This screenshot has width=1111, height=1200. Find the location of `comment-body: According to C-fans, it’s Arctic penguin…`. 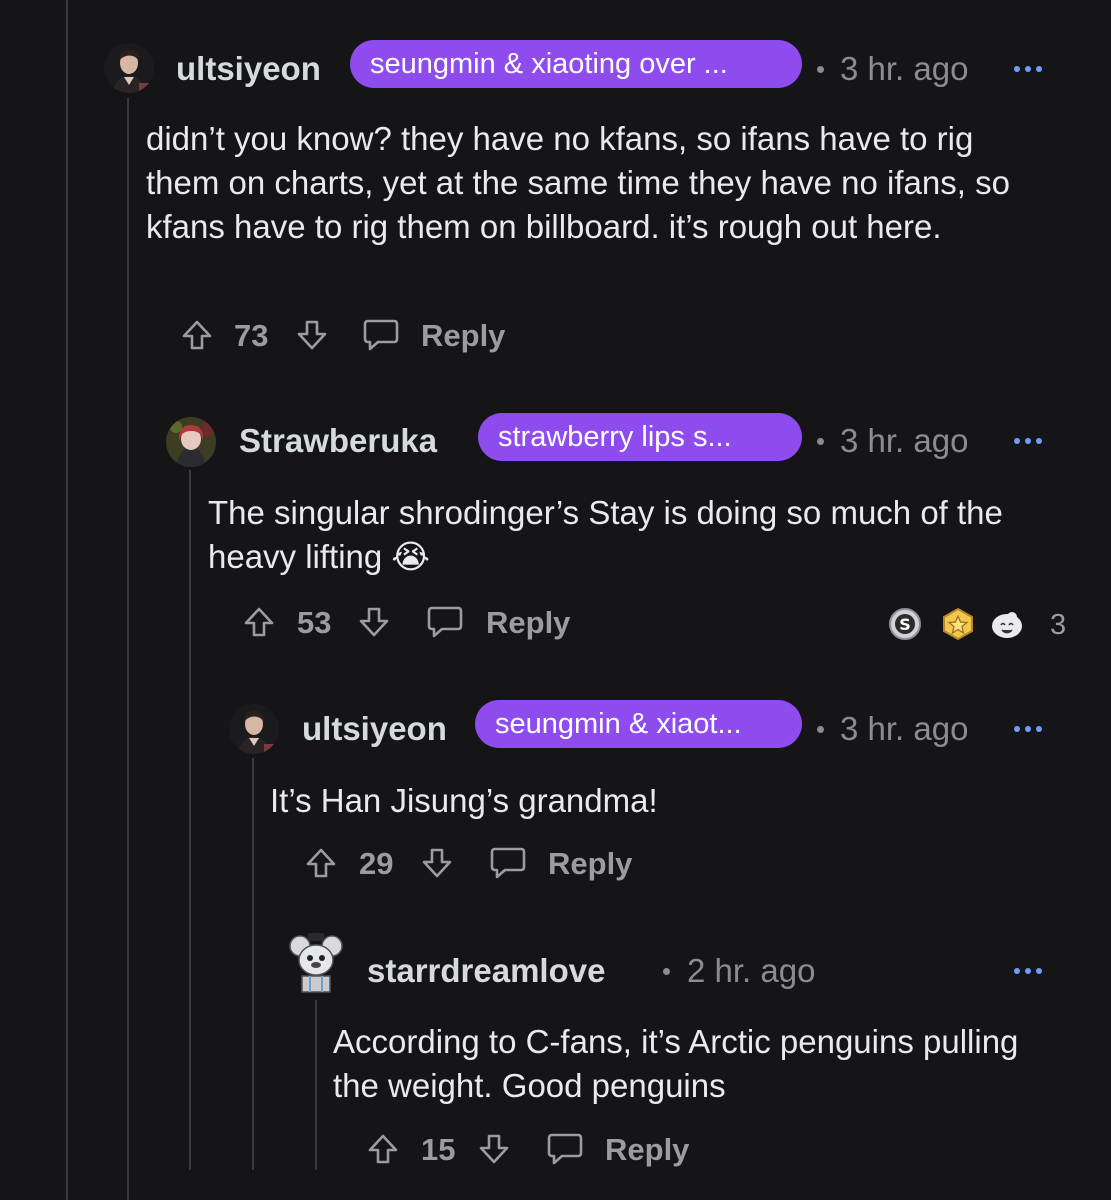

comment-body: According to C-fans, it’s Arctic penguin… is located at coordinates (676, 1063).